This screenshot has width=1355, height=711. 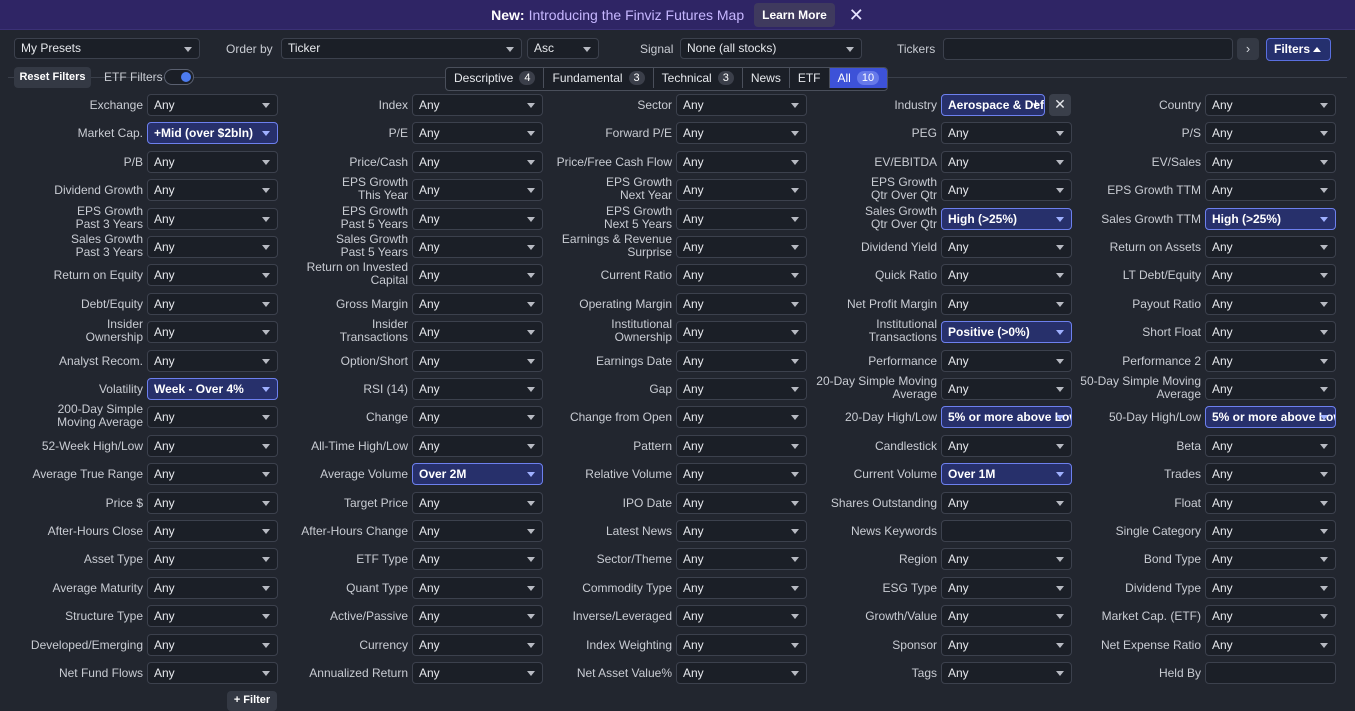 I want to click on filter-select-current-ratio: Any, so click(x=741, y=275).